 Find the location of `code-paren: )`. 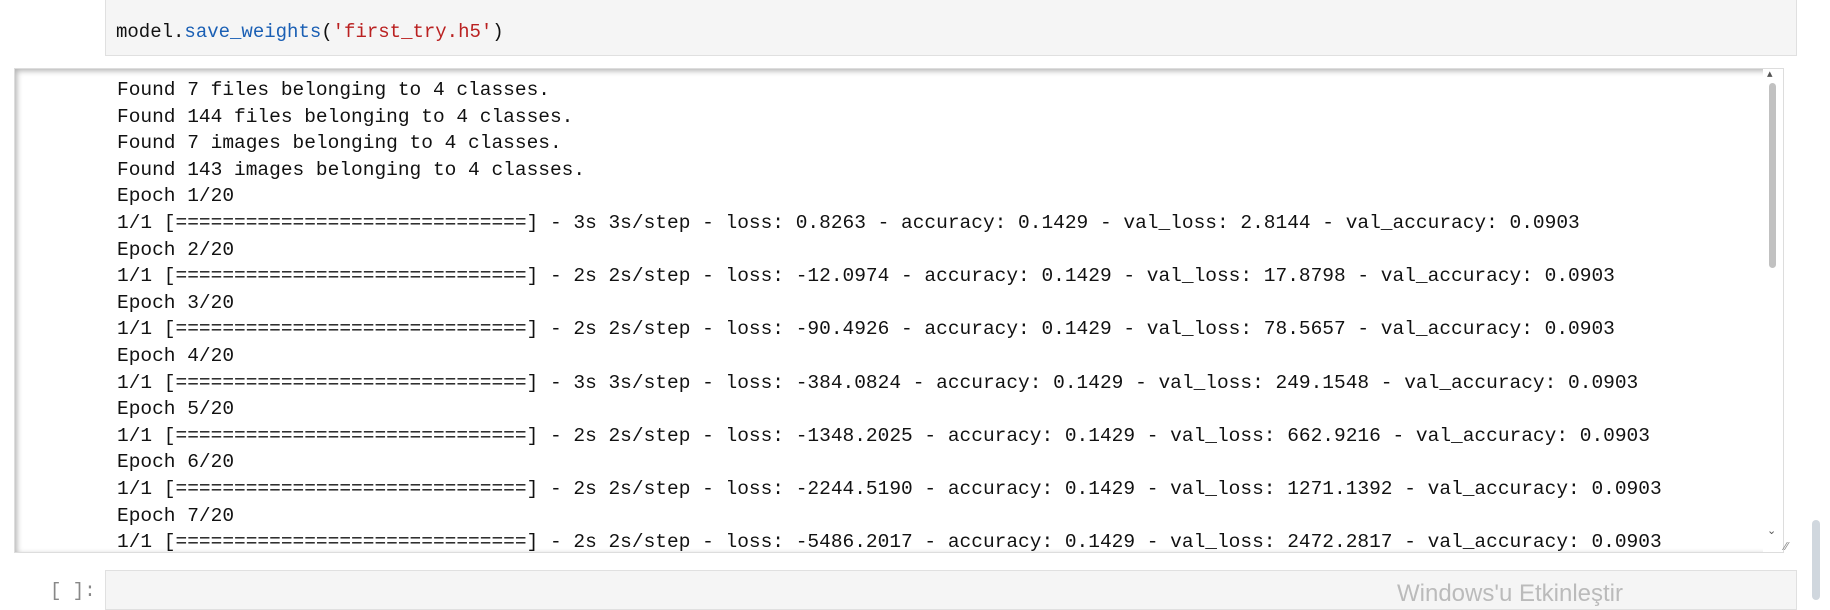

code-paren: ) is located at coordinates (498, 32).